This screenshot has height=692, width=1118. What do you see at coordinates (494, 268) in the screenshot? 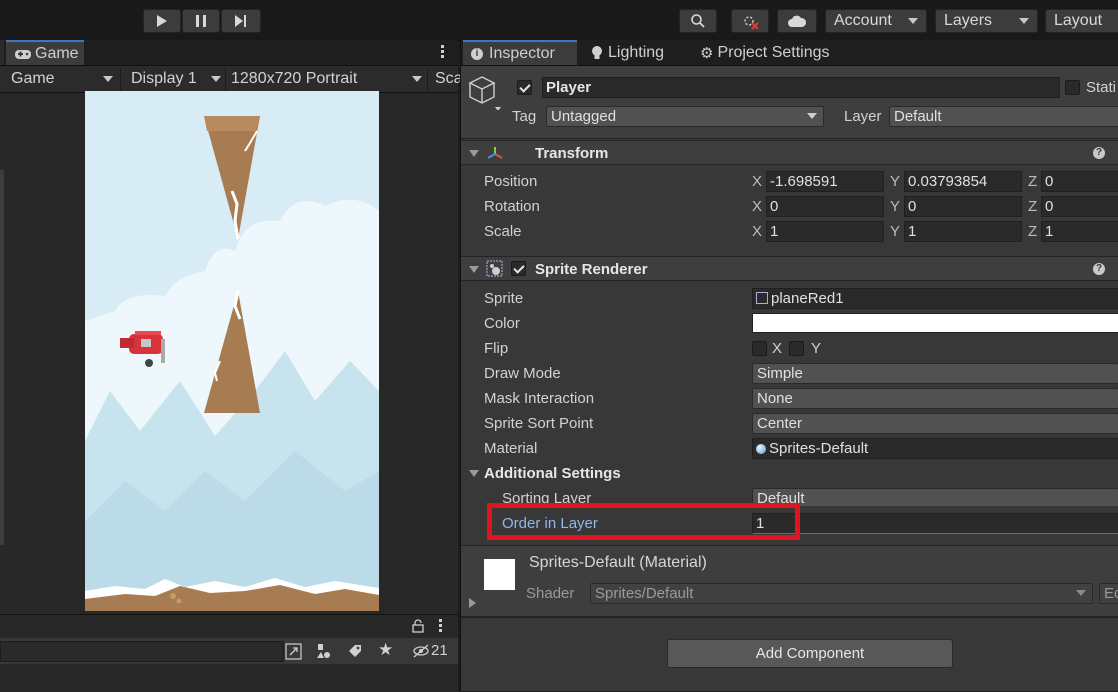
I see `sprite-renderer-icon` at bounding box center [494, 268].